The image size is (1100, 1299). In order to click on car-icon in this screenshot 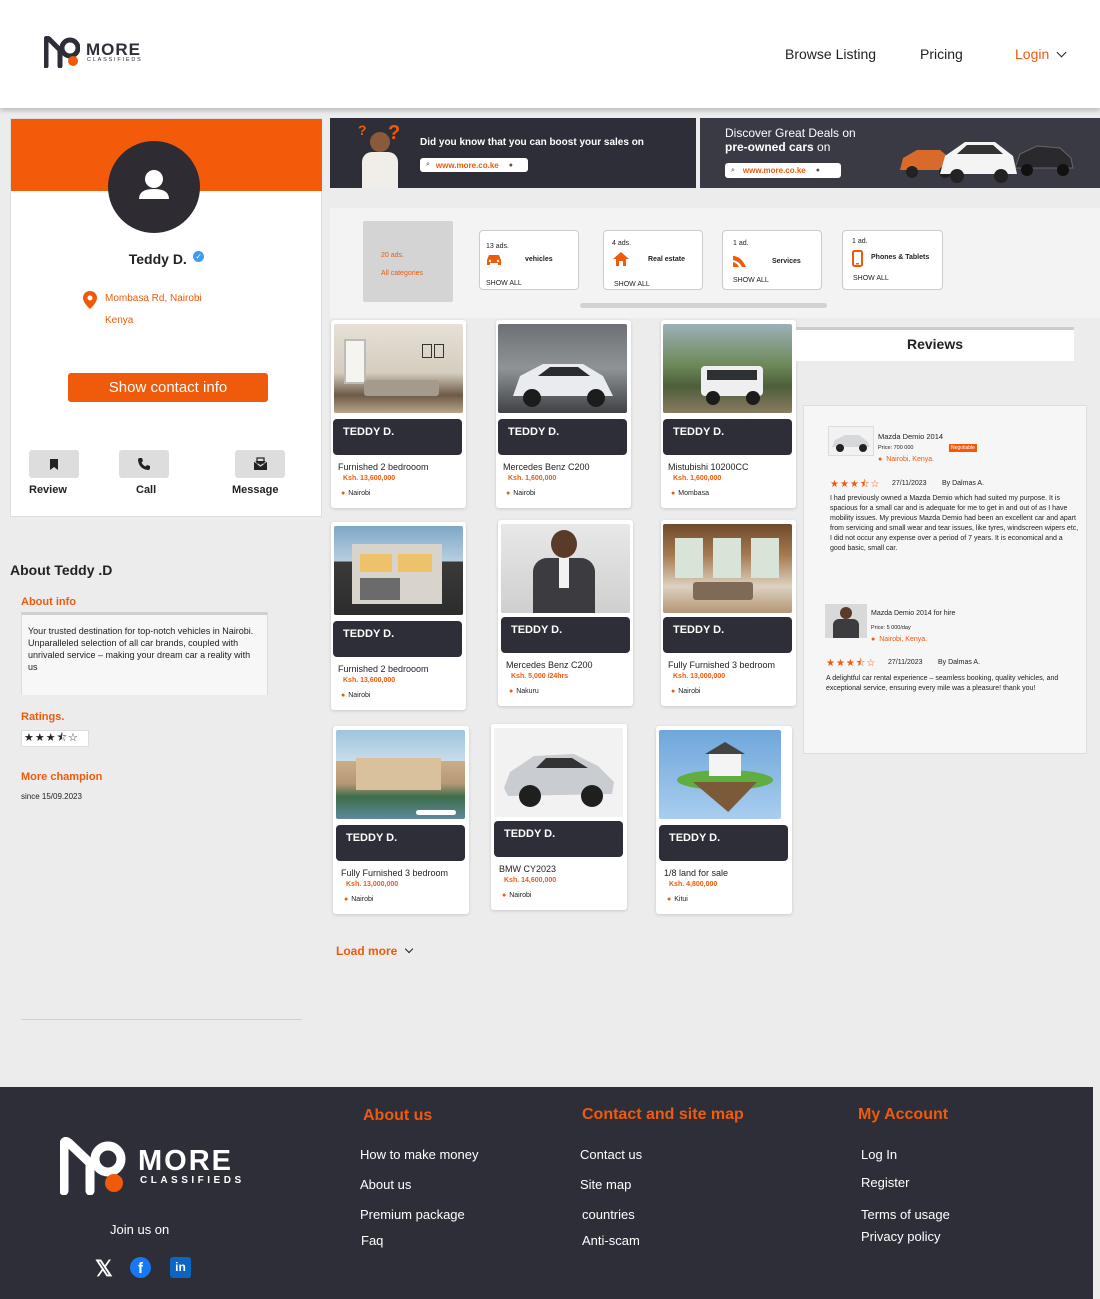, I will do `click(494, 260)`.